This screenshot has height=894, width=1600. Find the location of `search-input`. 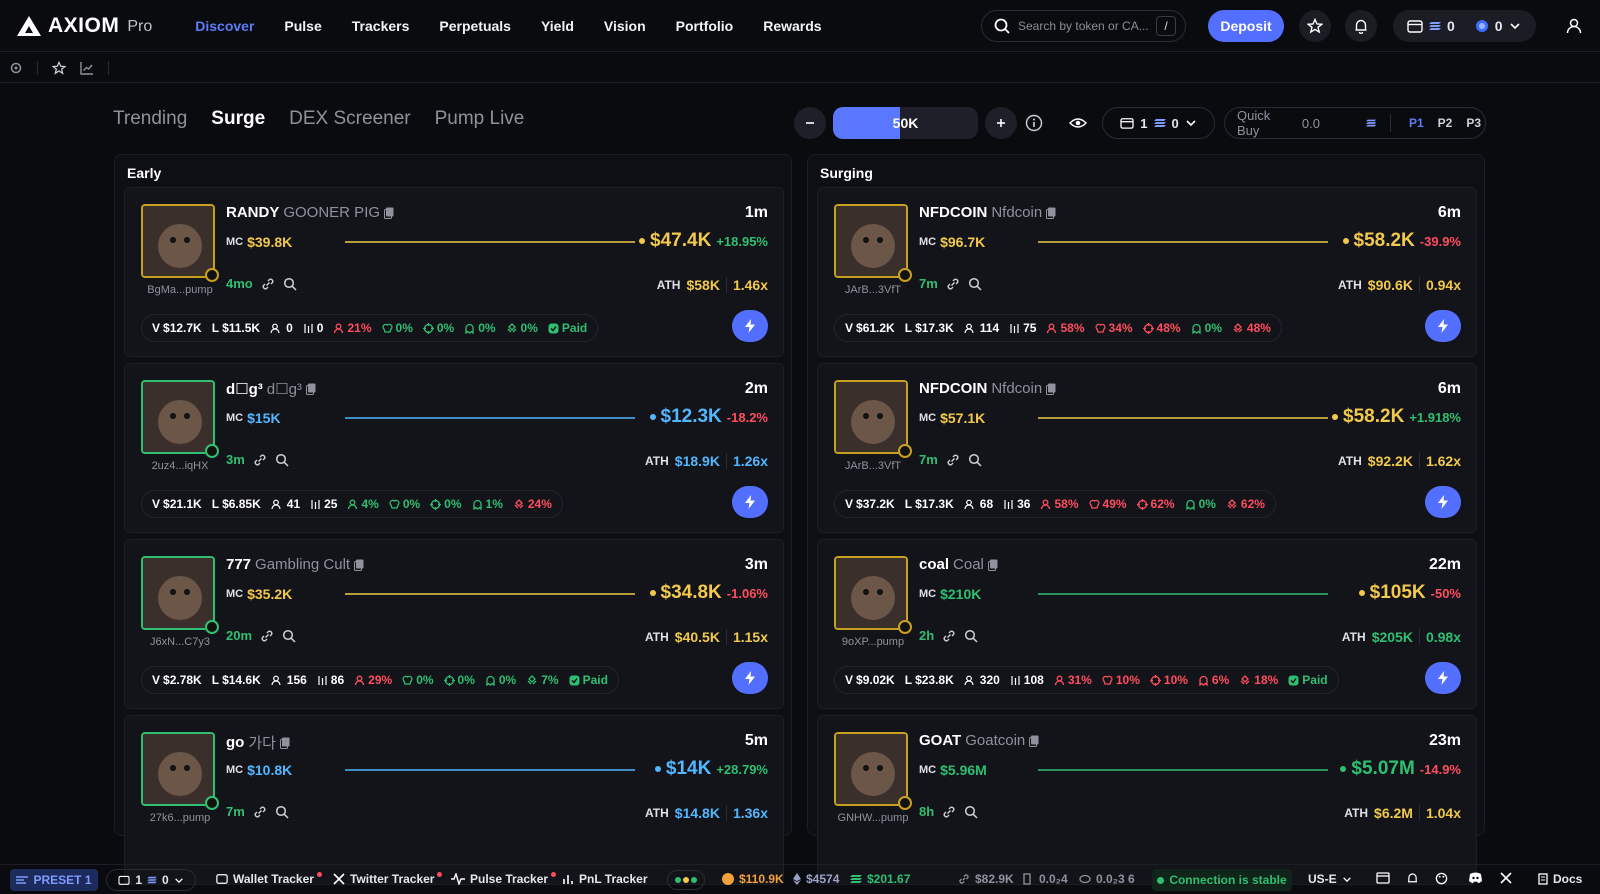

search-input is located at coordinates (1083, 26).